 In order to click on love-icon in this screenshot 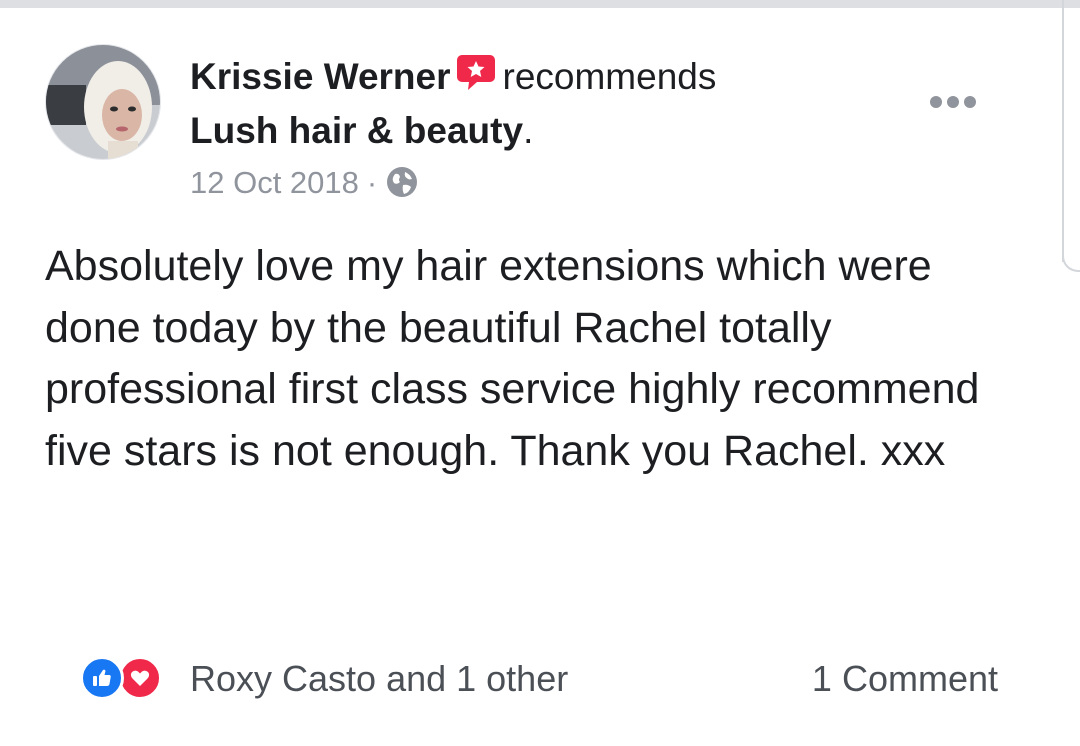, I will do `click(140, 678)`.